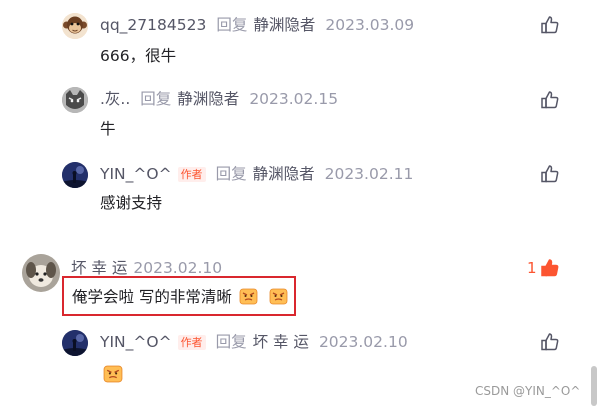 This screenshot has width=602, height=406. Describe the element at coordinates (153, 25) in the screenshot. I see `username: qq_27184523` at that location.